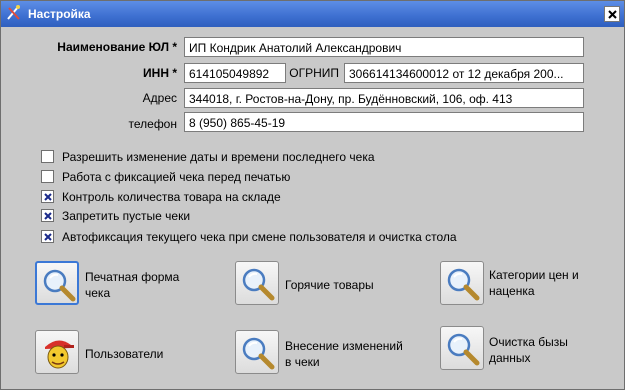 The width and height of the screenshot is (625, 390). I want to click on name-label: Наименование ЮЛ *, so click(117, 47).